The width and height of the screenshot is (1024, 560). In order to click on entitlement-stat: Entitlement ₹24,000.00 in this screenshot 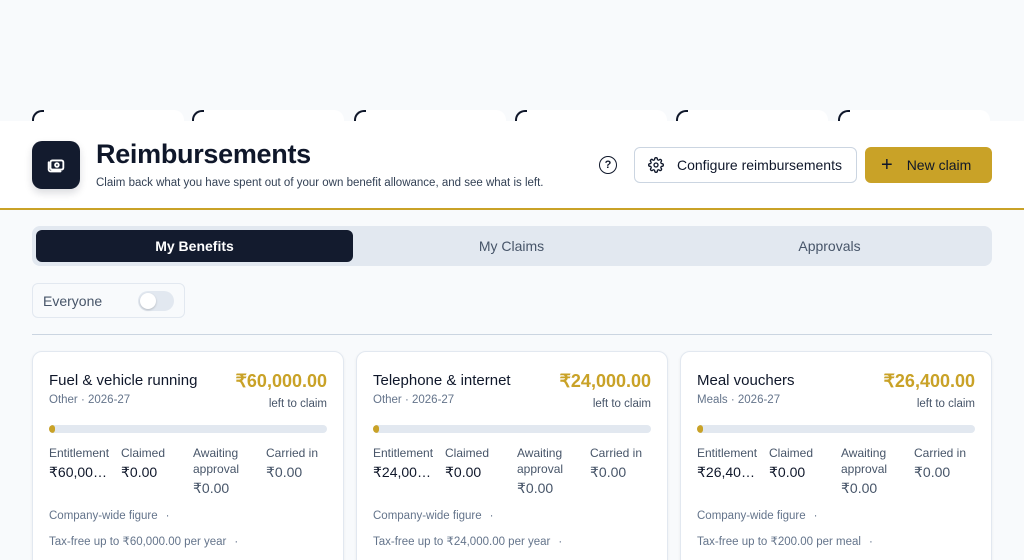, I will do `click(405, 463)`.